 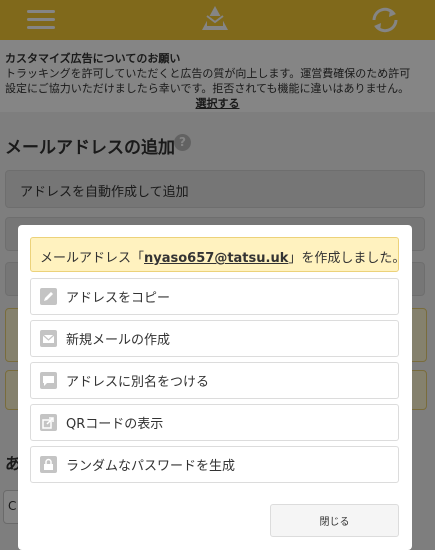 What do you see at coordinates (138, 382) in the screenshot?
I see `action-label: アドレスに別名をつける` at bounding box center [138, 382].